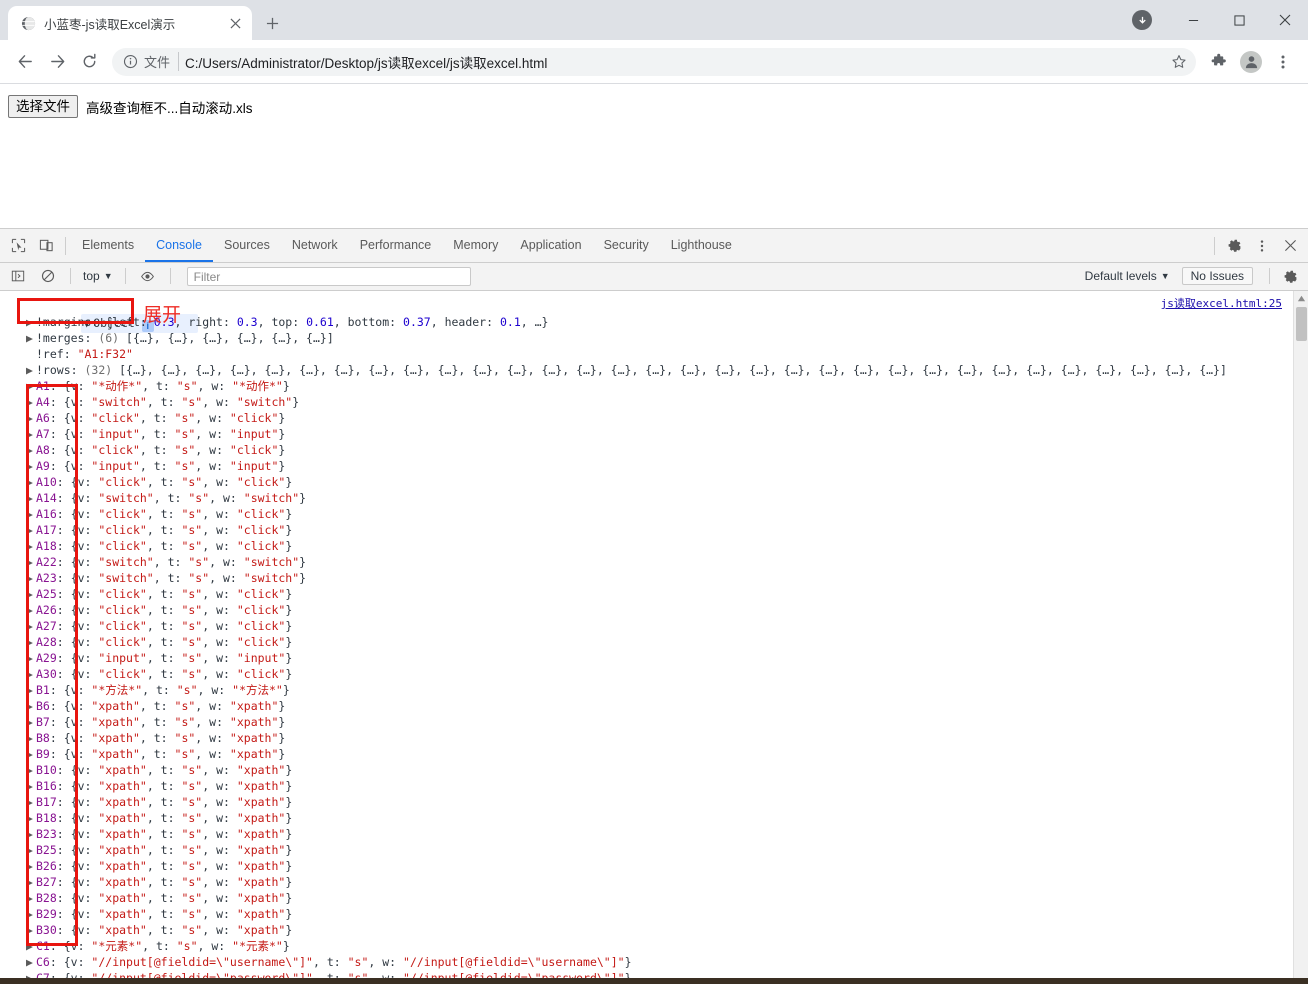 Image resolution: width=1308 pixels, height=984 pixels. I want to click on issues-button: No Issues, so click(1217, 276).